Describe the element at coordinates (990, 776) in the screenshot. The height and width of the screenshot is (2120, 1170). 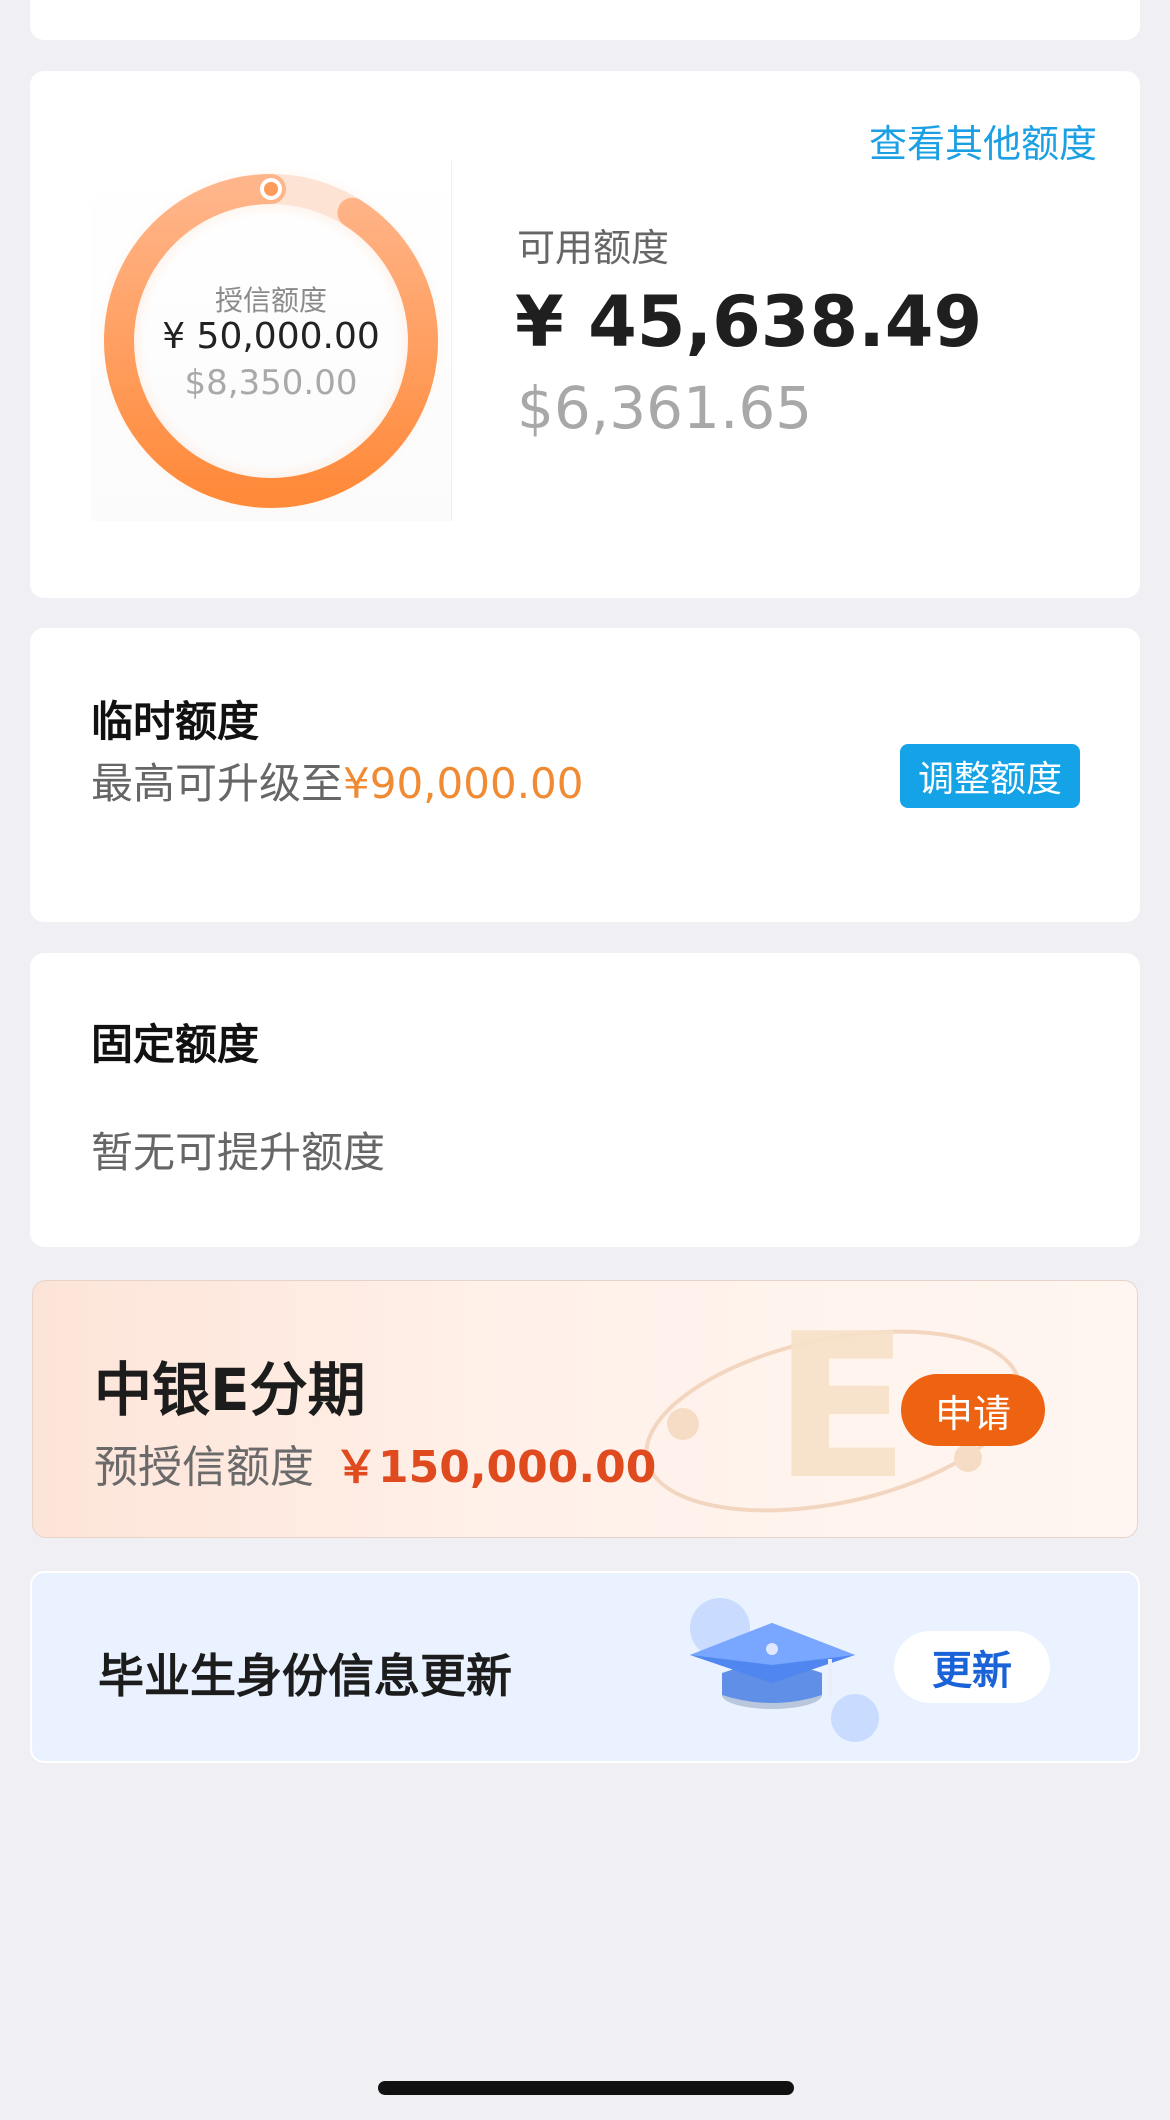
I see `adjust-limit-button: 调整额度` at that location.